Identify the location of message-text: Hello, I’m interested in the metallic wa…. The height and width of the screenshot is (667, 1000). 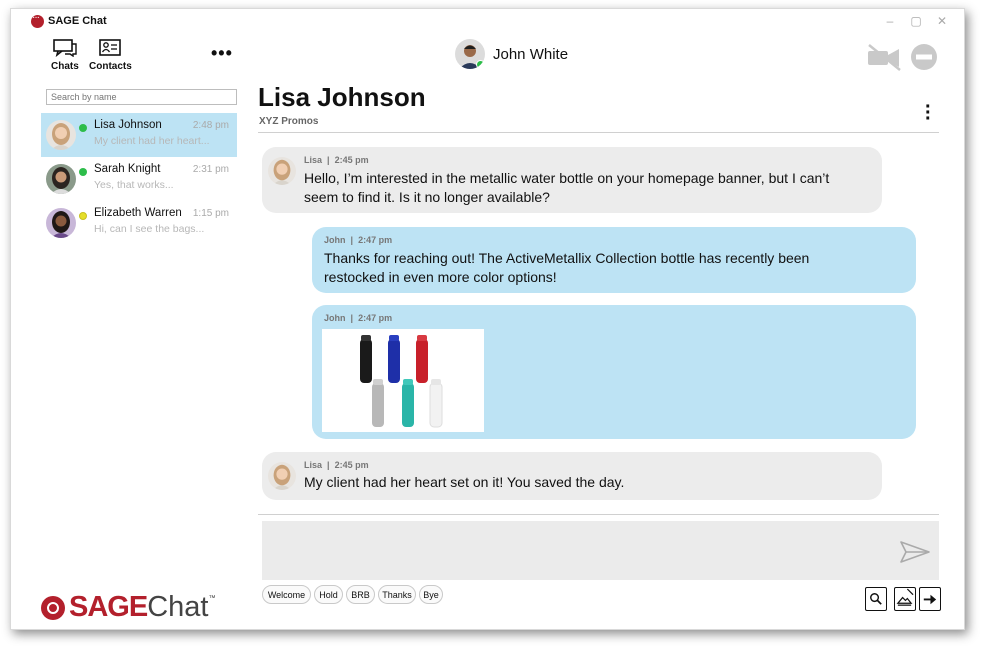
(567, 187).